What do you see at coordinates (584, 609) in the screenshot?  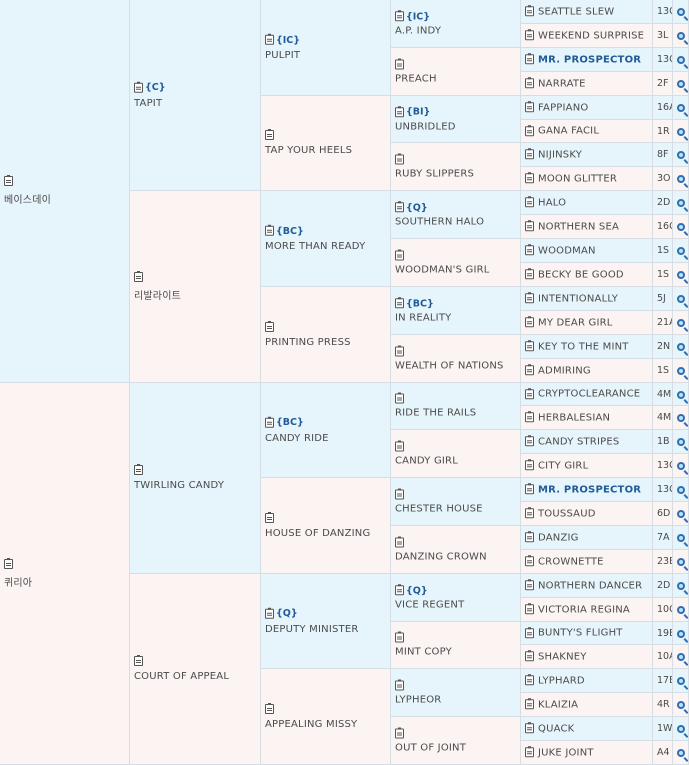 I see `horse-name: VICTORIA REGINA` at bounding box center [584, 609].